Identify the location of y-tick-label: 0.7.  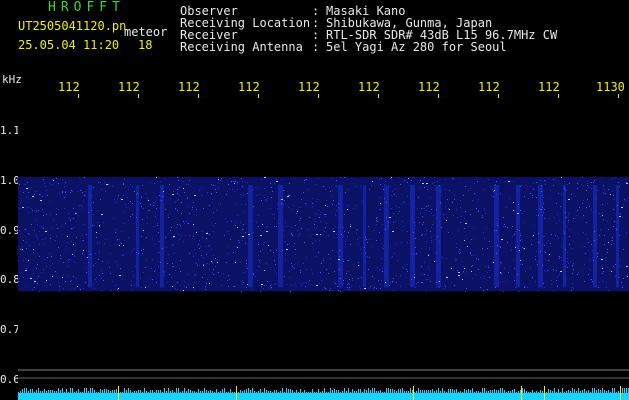
(10, 330).